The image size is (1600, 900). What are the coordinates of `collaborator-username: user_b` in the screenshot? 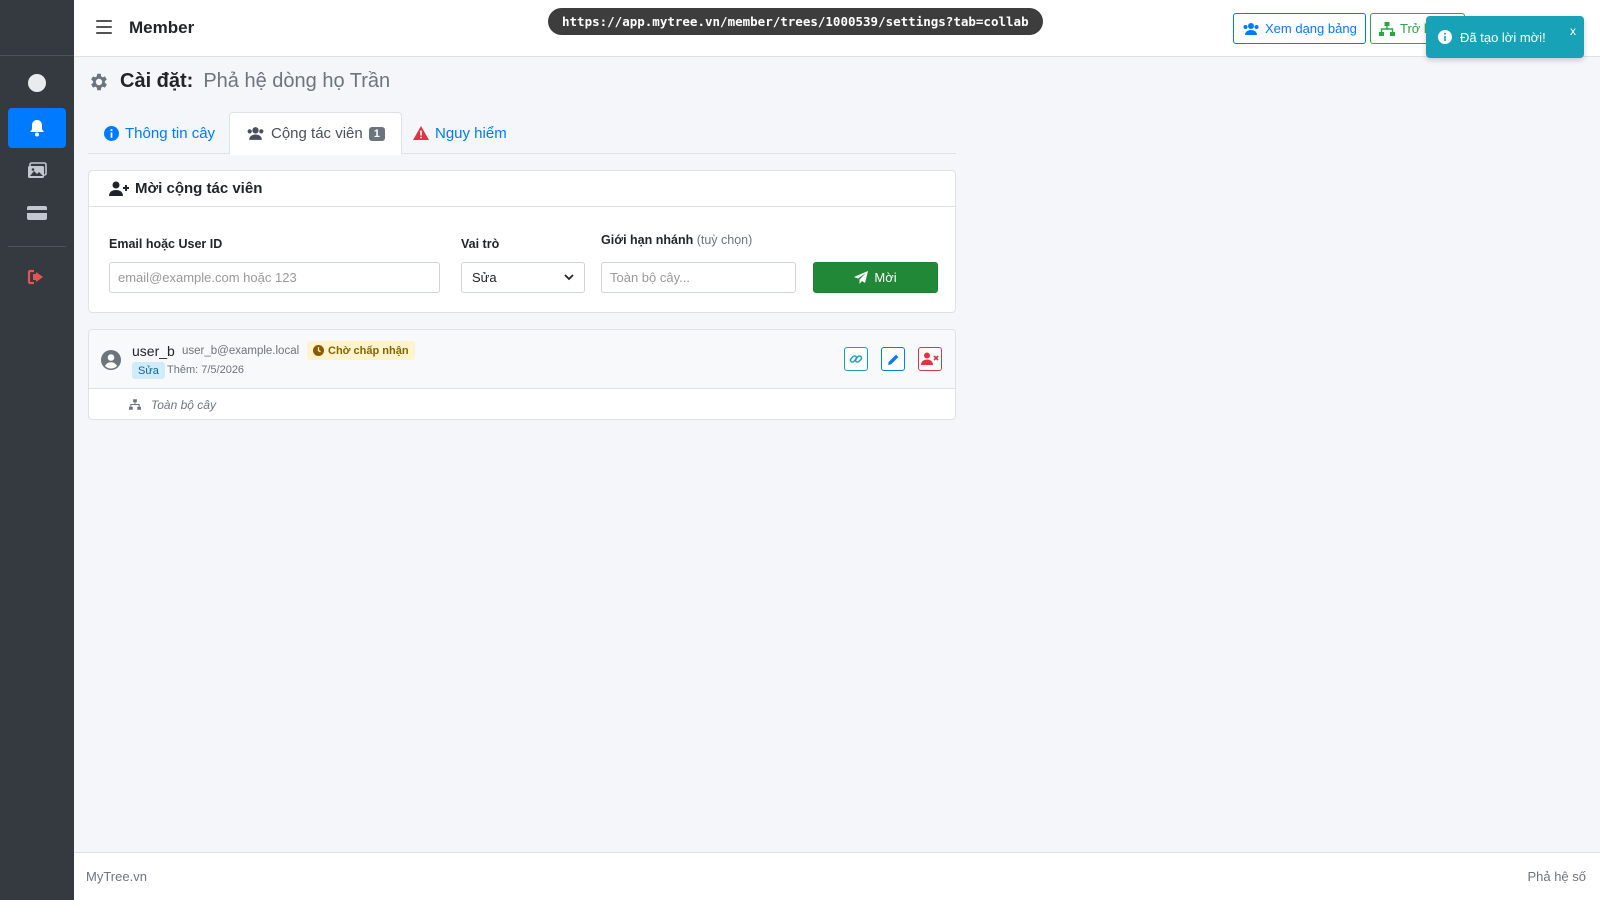 It's located at (153, 351).